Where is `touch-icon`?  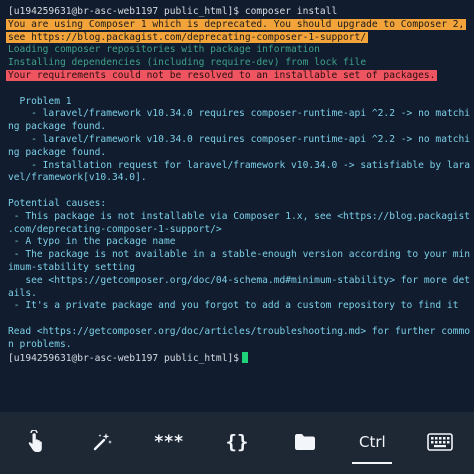 touch-icon is located at coordinates (34, 442).